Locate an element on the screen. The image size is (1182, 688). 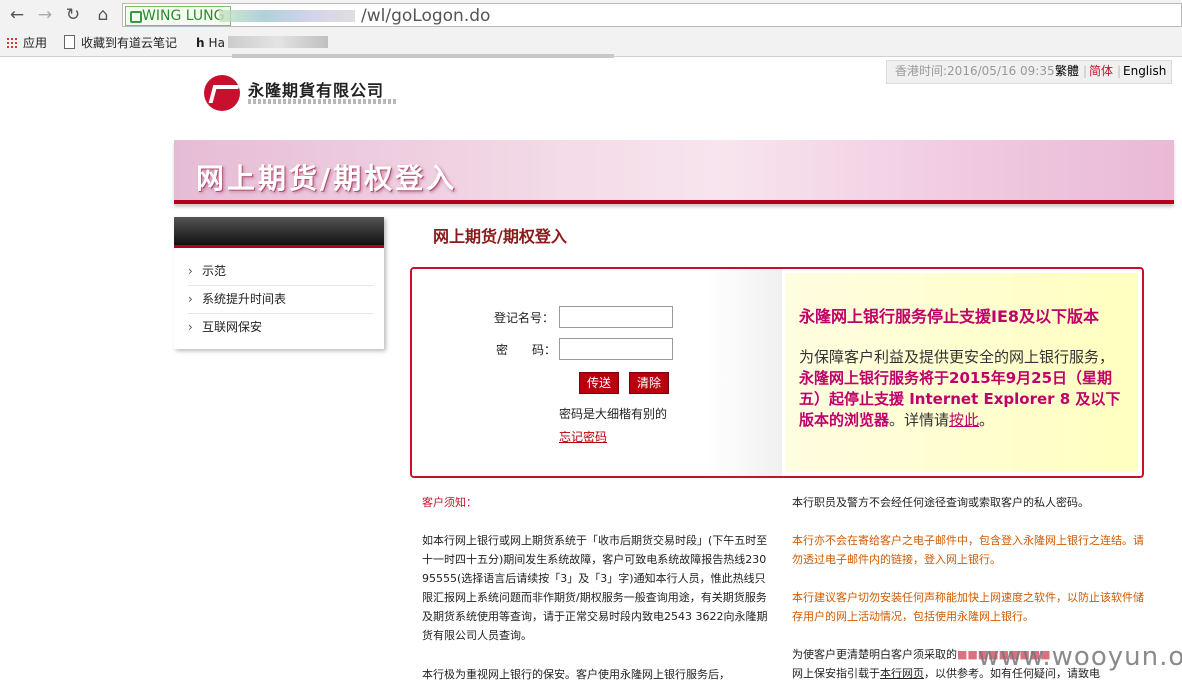
notice-text: 。 is located at coordinates (987, 420).